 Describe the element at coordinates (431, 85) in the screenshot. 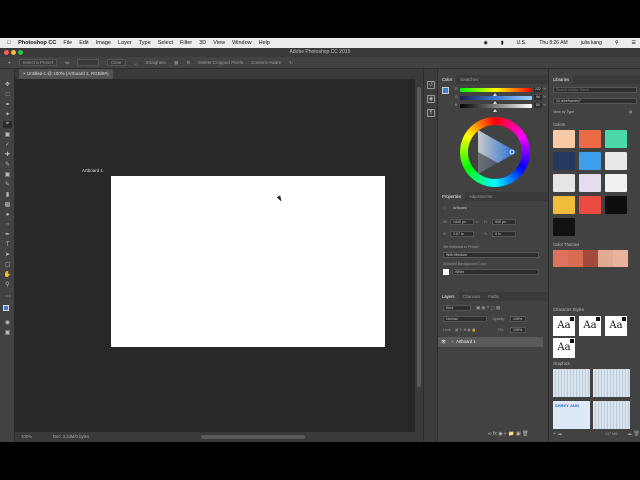

I see `history-panel-icon: ↺` at that location.